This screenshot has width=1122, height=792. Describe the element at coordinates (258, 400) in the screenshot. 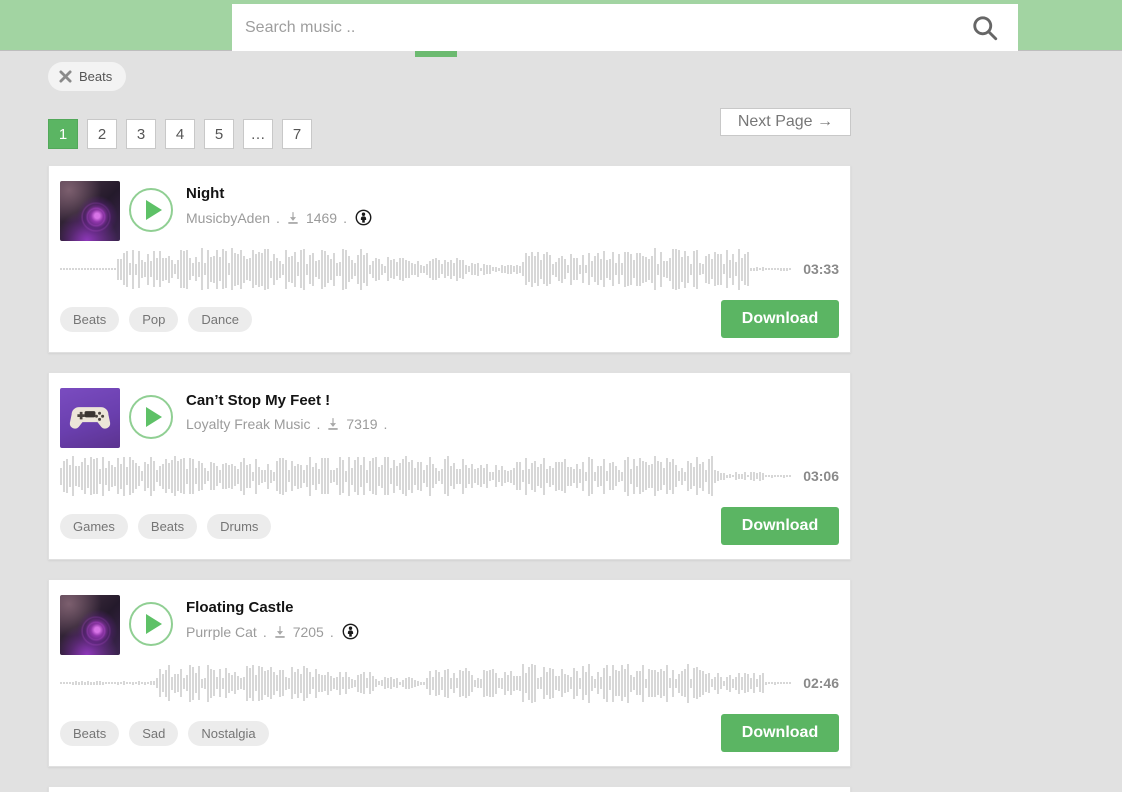

I see `track-title: Can’t Stop My Feet !` at that location.